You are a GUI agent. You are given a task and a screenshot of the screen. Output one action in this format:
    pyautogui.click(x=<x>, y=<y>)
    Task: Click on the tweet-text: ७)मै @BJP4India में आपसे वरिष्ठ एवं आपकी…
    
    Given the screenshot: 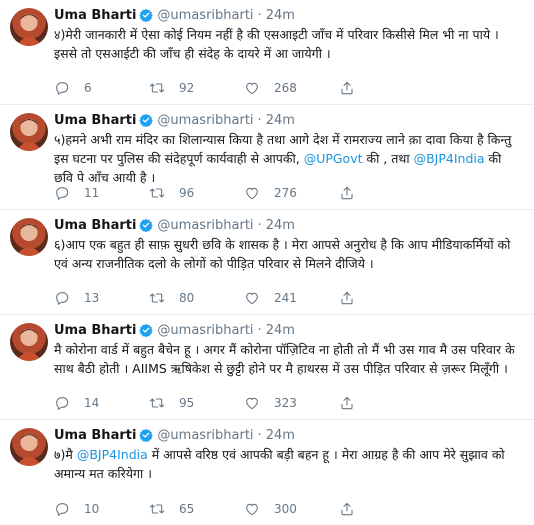 What is the action you would take?
    pyautogui.click(x=289, y=474)
    